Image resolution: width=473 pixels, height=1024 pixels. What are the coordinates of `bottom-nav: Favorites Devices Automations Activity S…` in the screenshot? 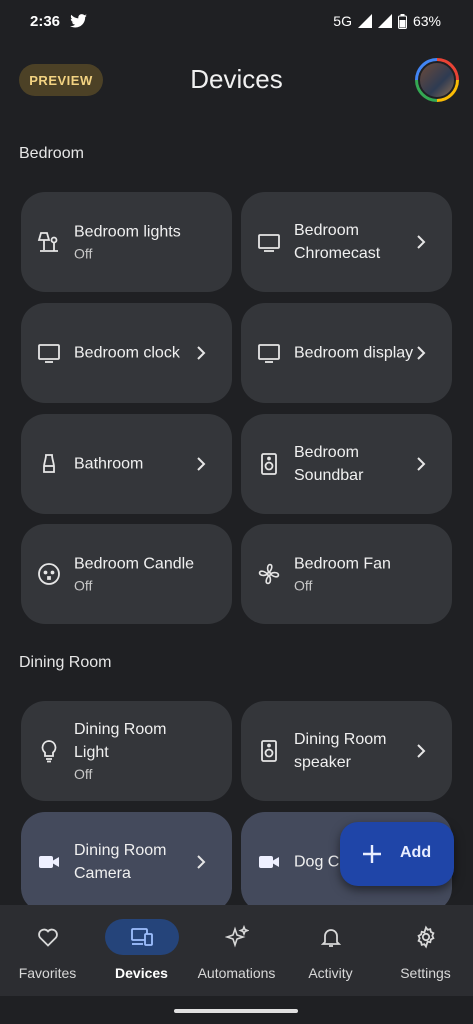 It's located at (236, 950).